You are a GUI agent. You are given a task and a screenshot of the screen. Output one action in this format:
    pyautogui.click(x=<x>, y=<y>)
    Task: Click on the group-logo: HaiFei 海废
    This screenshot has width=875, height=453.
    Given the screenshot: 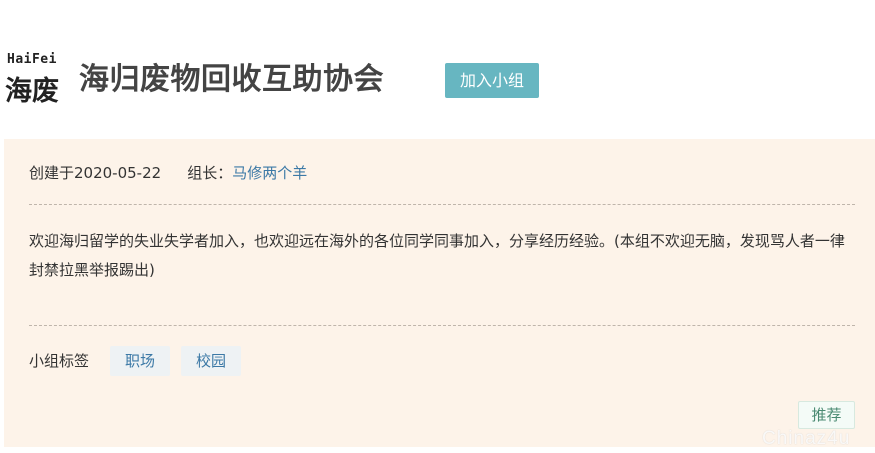 What is the action you would take?
    pyautogui.click(x=36, y=82)
    